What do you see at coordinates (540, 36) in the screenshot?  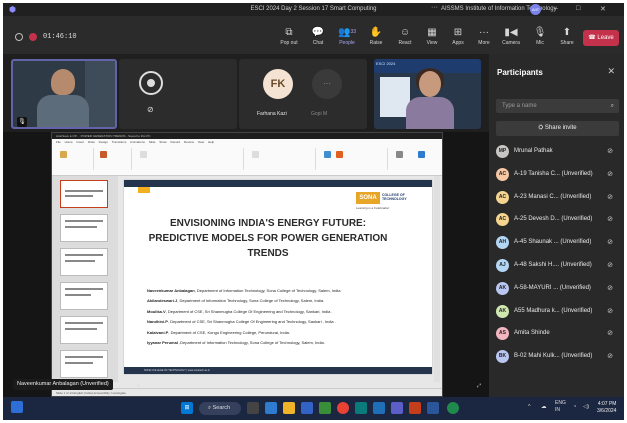 I see `mic-button: 🎙 Mic` at bounding box center [540, 36].